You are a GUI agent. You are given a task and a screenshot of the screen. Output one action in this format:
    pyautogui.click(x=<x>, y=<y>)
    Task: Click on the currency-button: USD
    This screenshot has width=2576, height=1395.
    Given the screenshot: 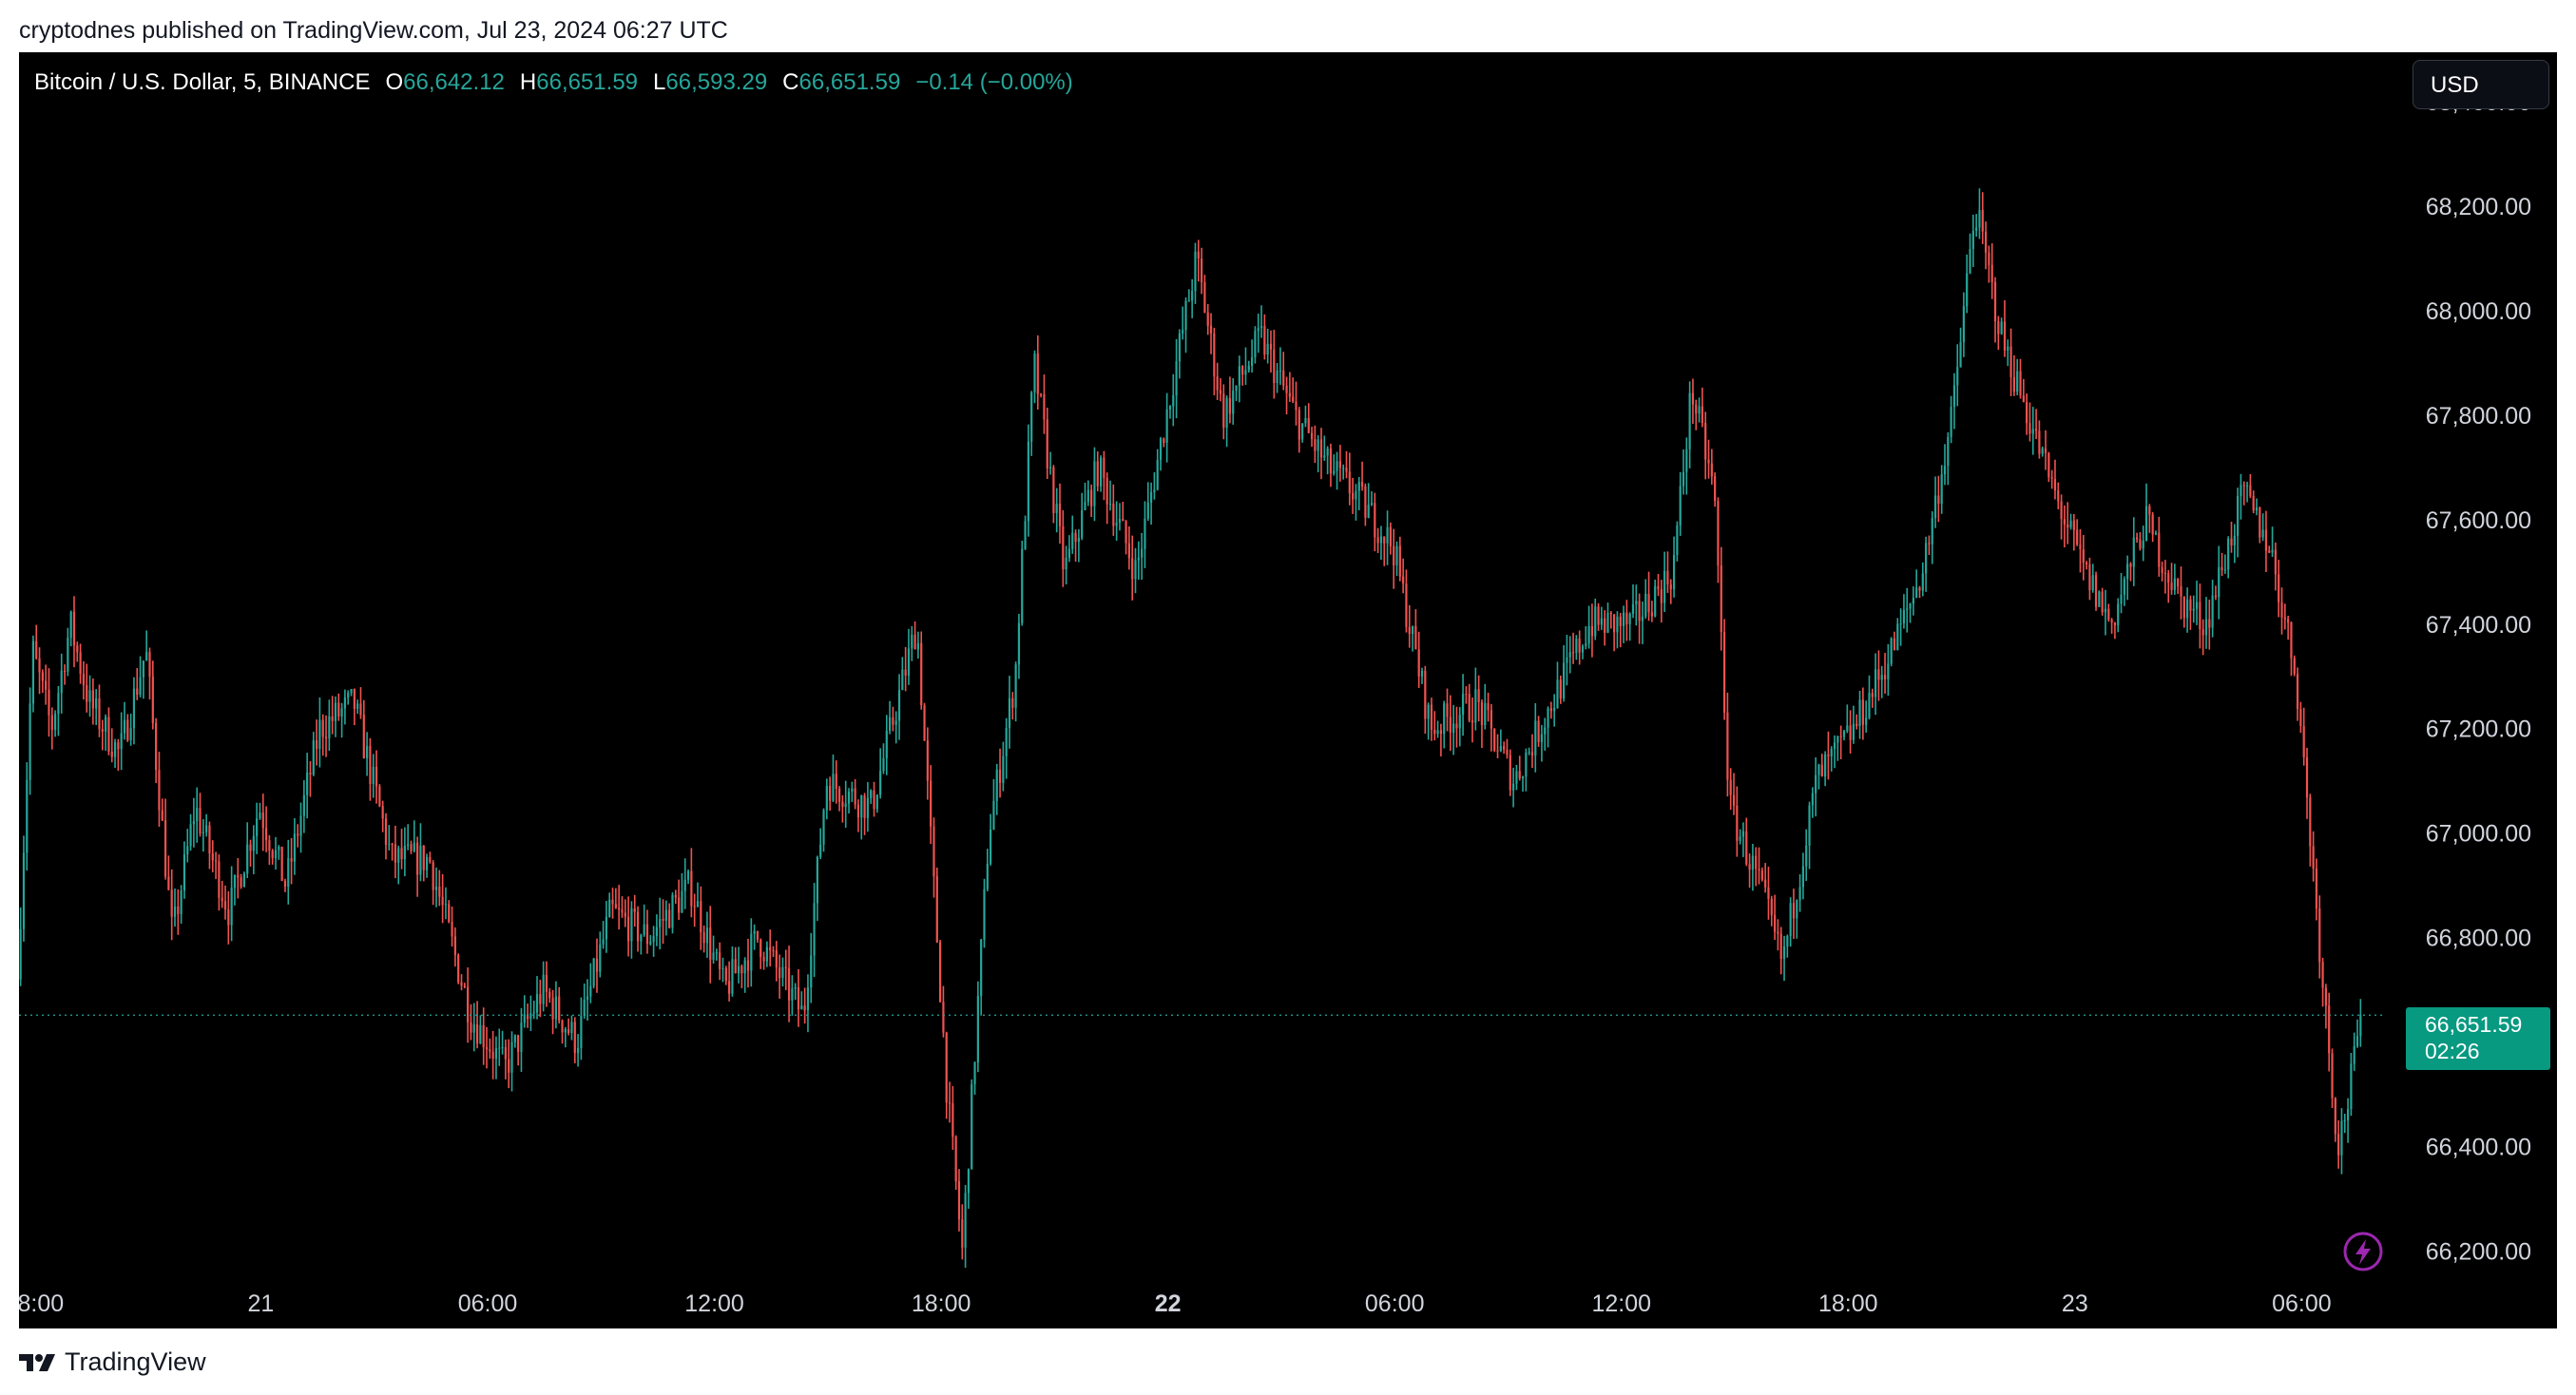 What is the action you would take?
    pyautogui.click(x=2481, y=84)
    